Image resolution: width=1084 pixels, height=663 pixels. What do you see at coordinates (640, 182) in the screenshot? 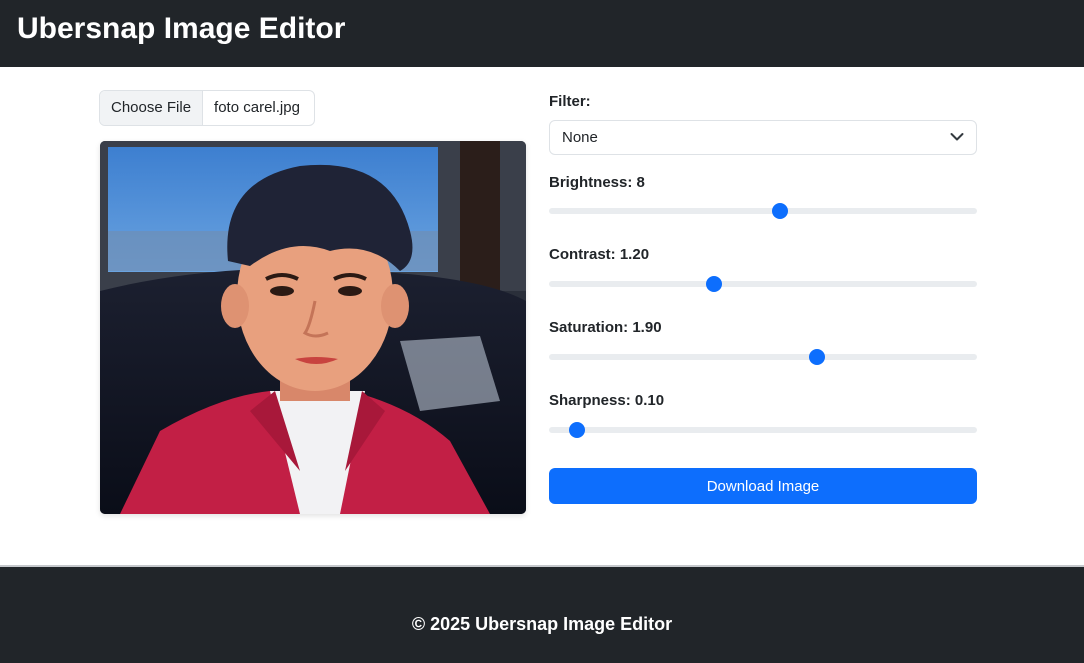
I see `brightness-value: 8` at bounding box center [640, 182].